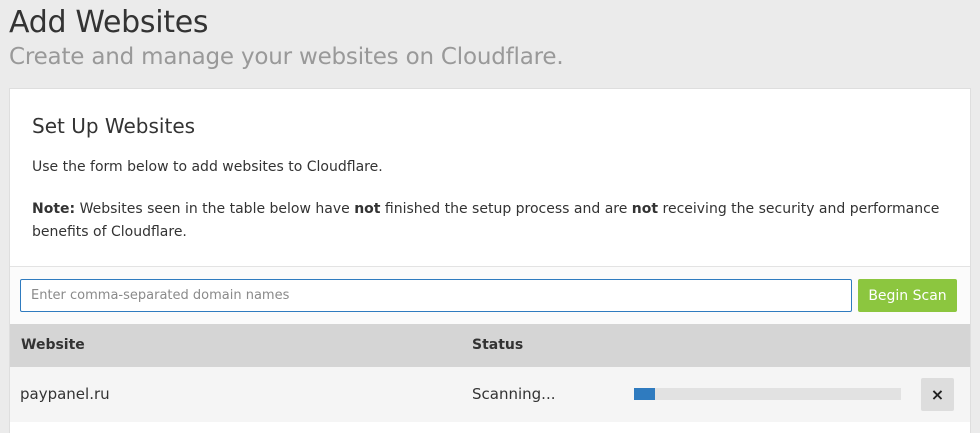 This screenshot has width=980, height=433. Describe the element at coordinates (215, 209) in the screenshot. I see `note-part-1: Websites seen in the table below have` at that location.